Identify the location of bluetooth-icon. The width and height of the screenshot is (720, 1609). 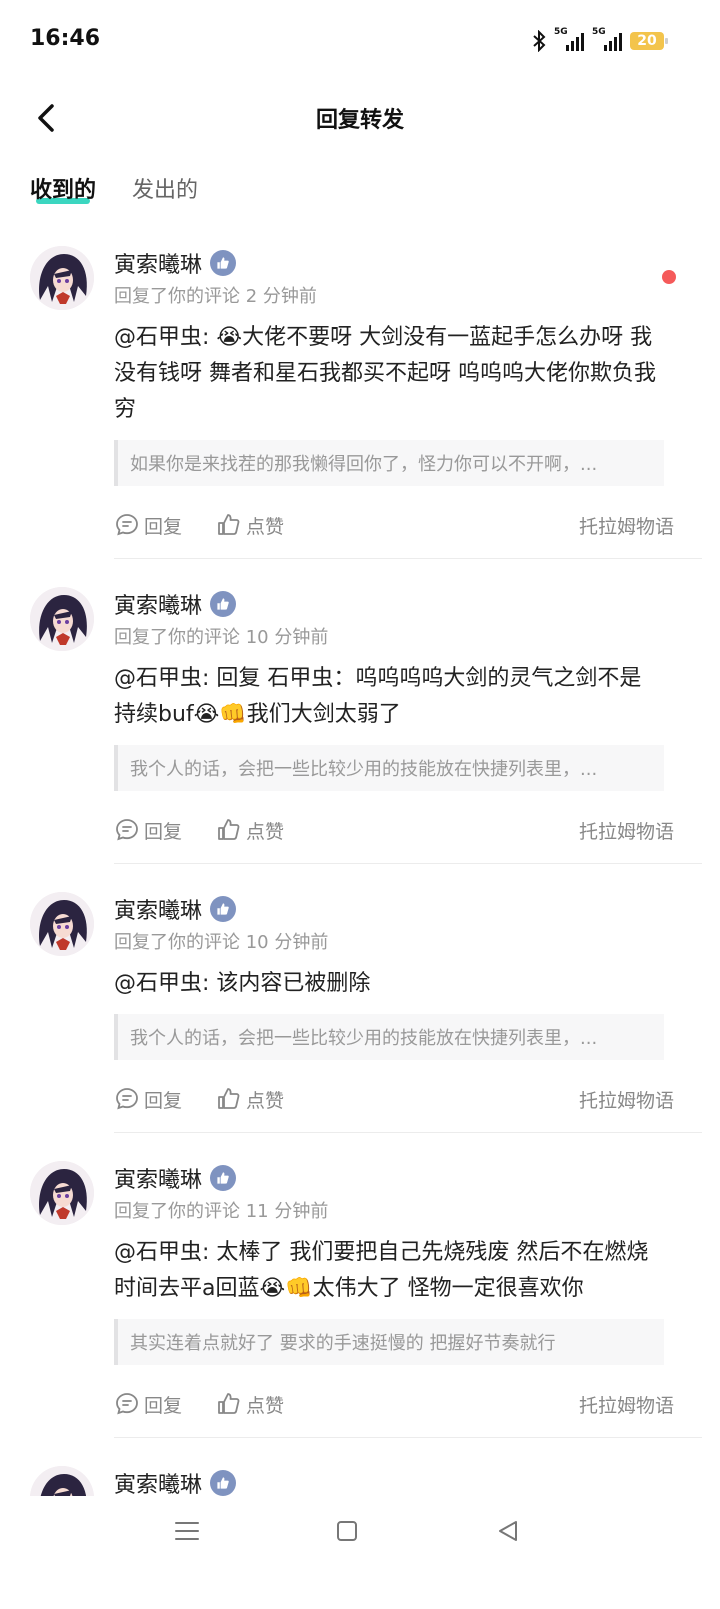
(539, 41).